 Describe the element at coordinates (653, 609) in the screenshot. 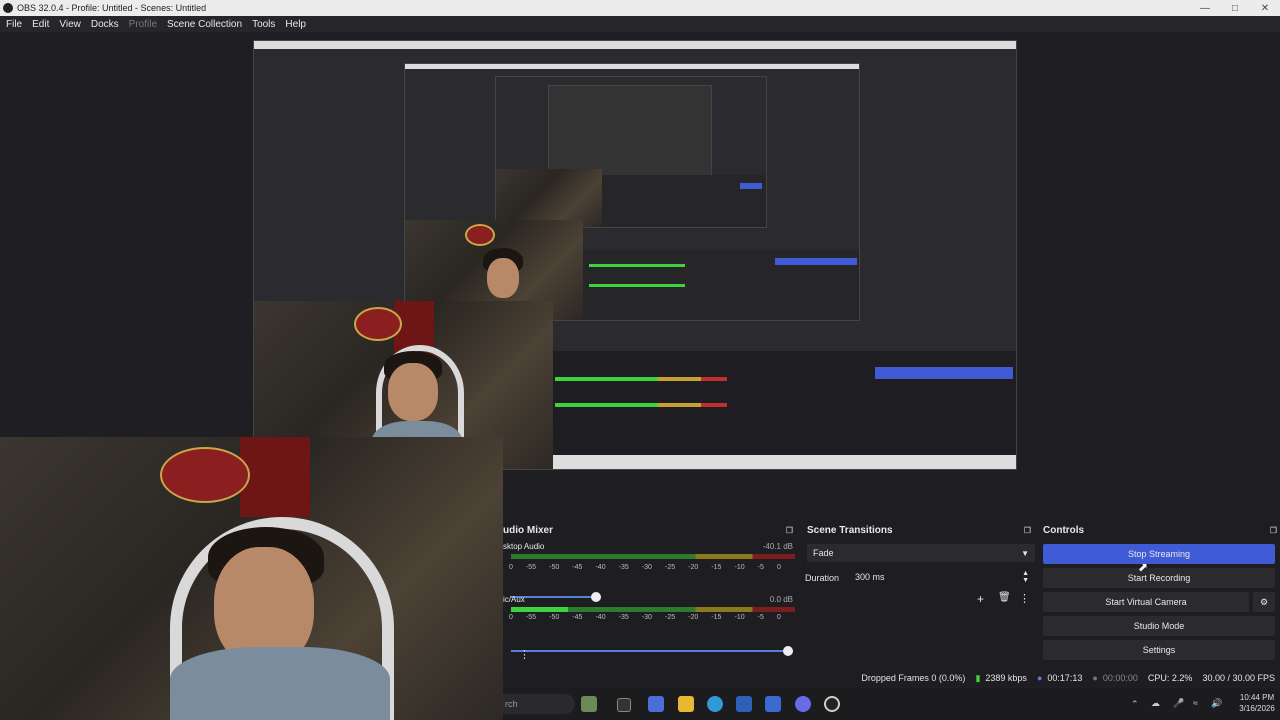

I see `volume-level` at that location.